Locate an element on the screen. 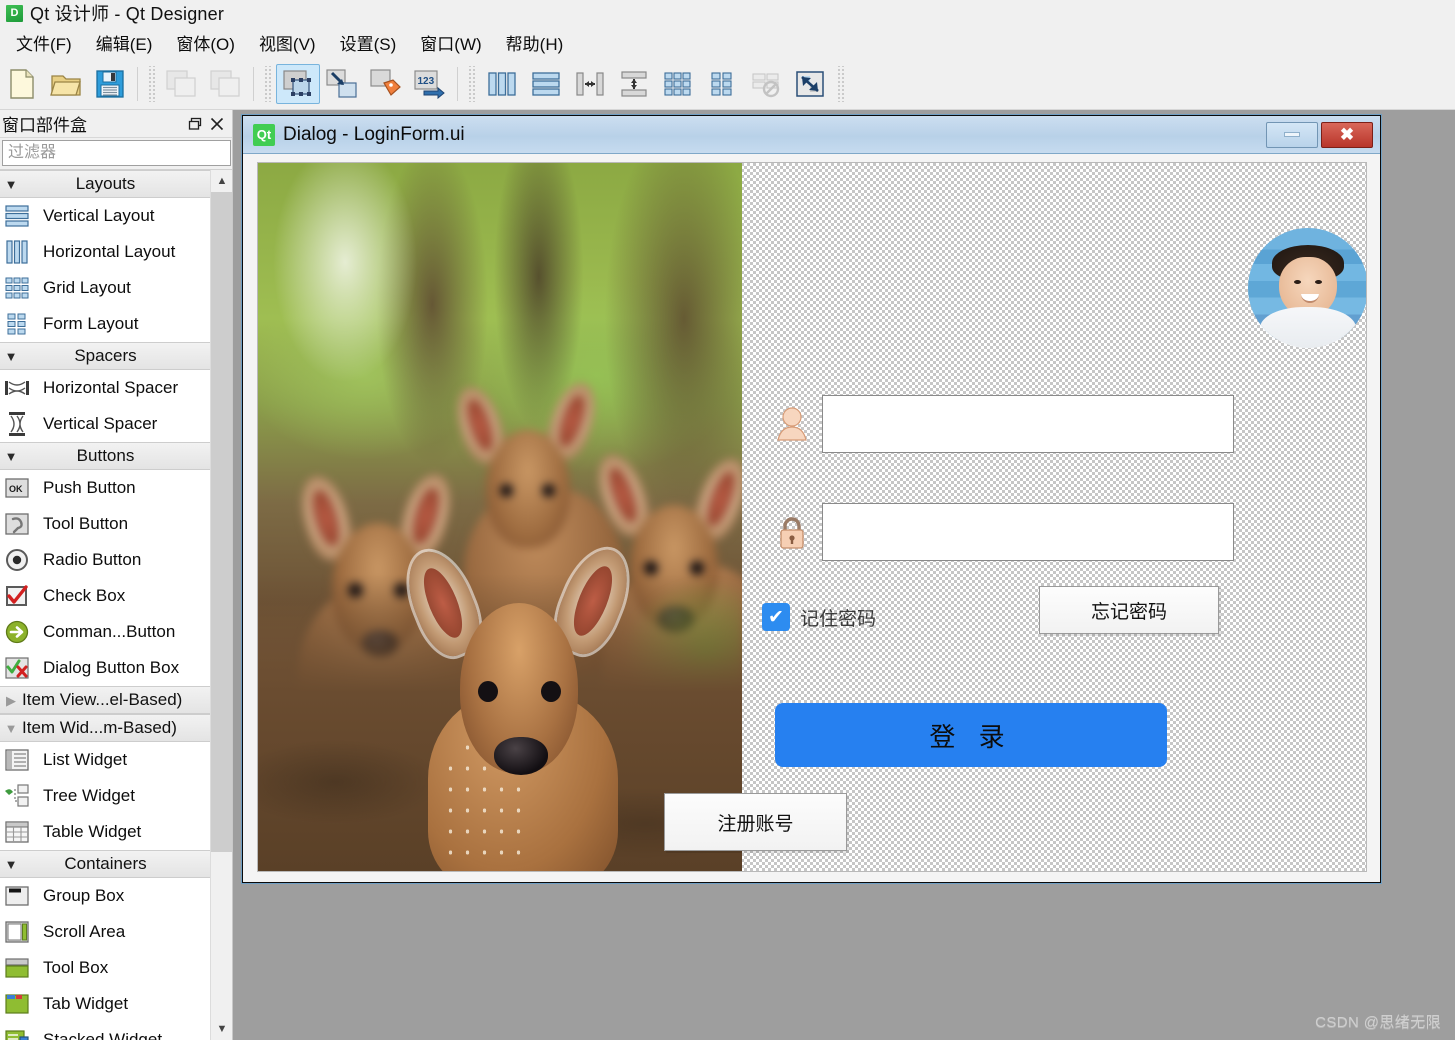 The width and height of the screenshot is (1455, 1040). menu-view: 视图(V) is located at coordinates (287, 42).